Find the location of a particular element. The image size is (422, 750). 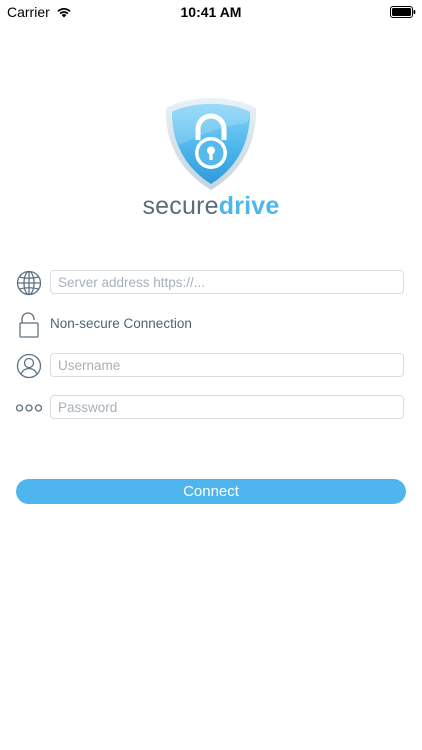

password-row is located at coordinates (210, 408).